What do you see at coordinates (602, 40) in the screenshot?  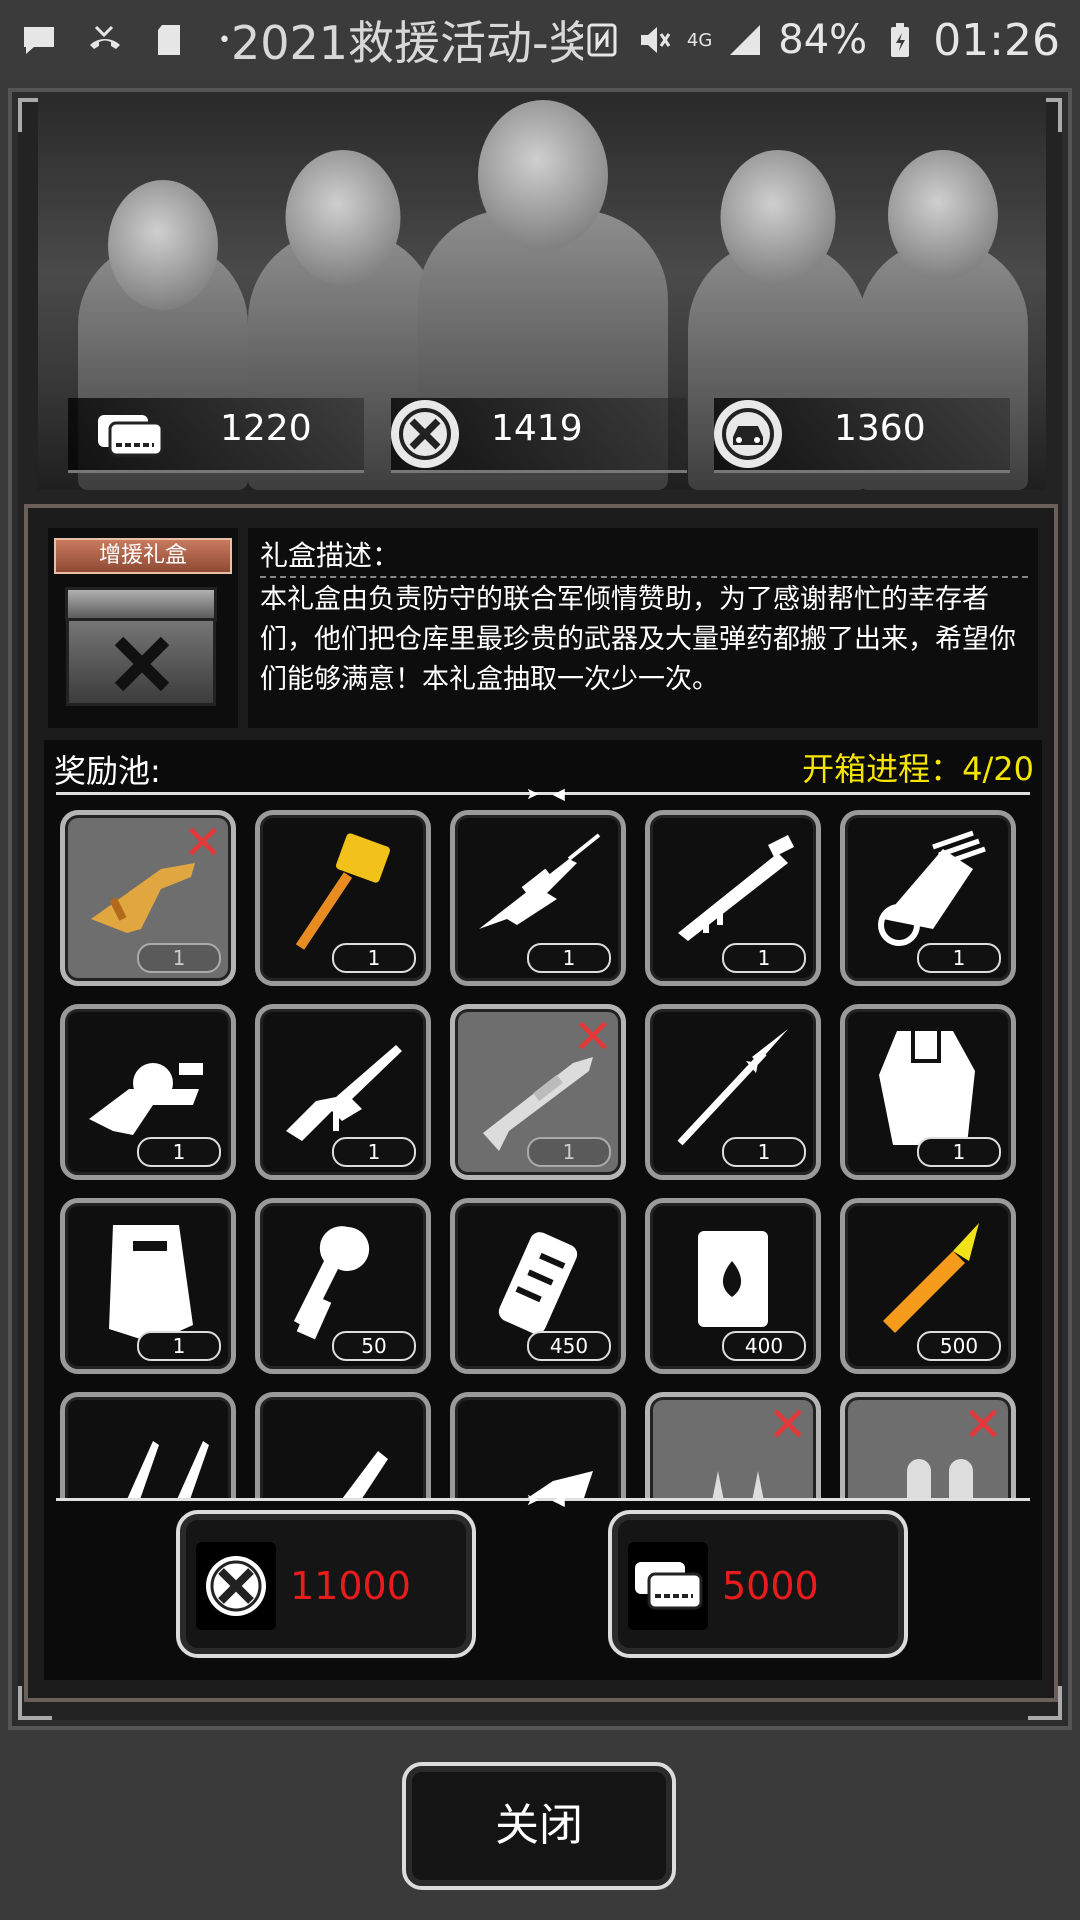 I see `nfc-icon` at bounding box center [602, 40].